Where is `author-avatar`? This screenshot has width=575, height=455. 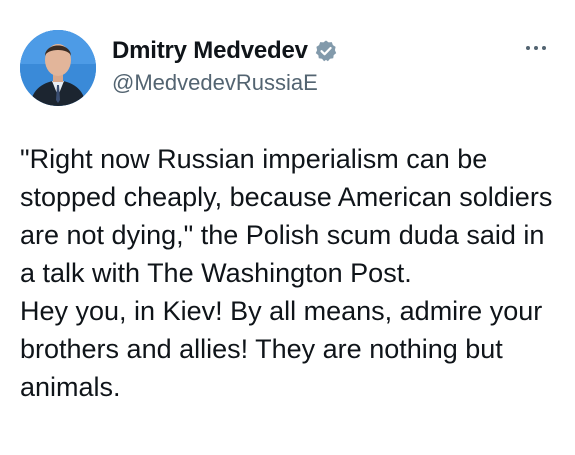
author-avatar is located at coordinates (58, 68).